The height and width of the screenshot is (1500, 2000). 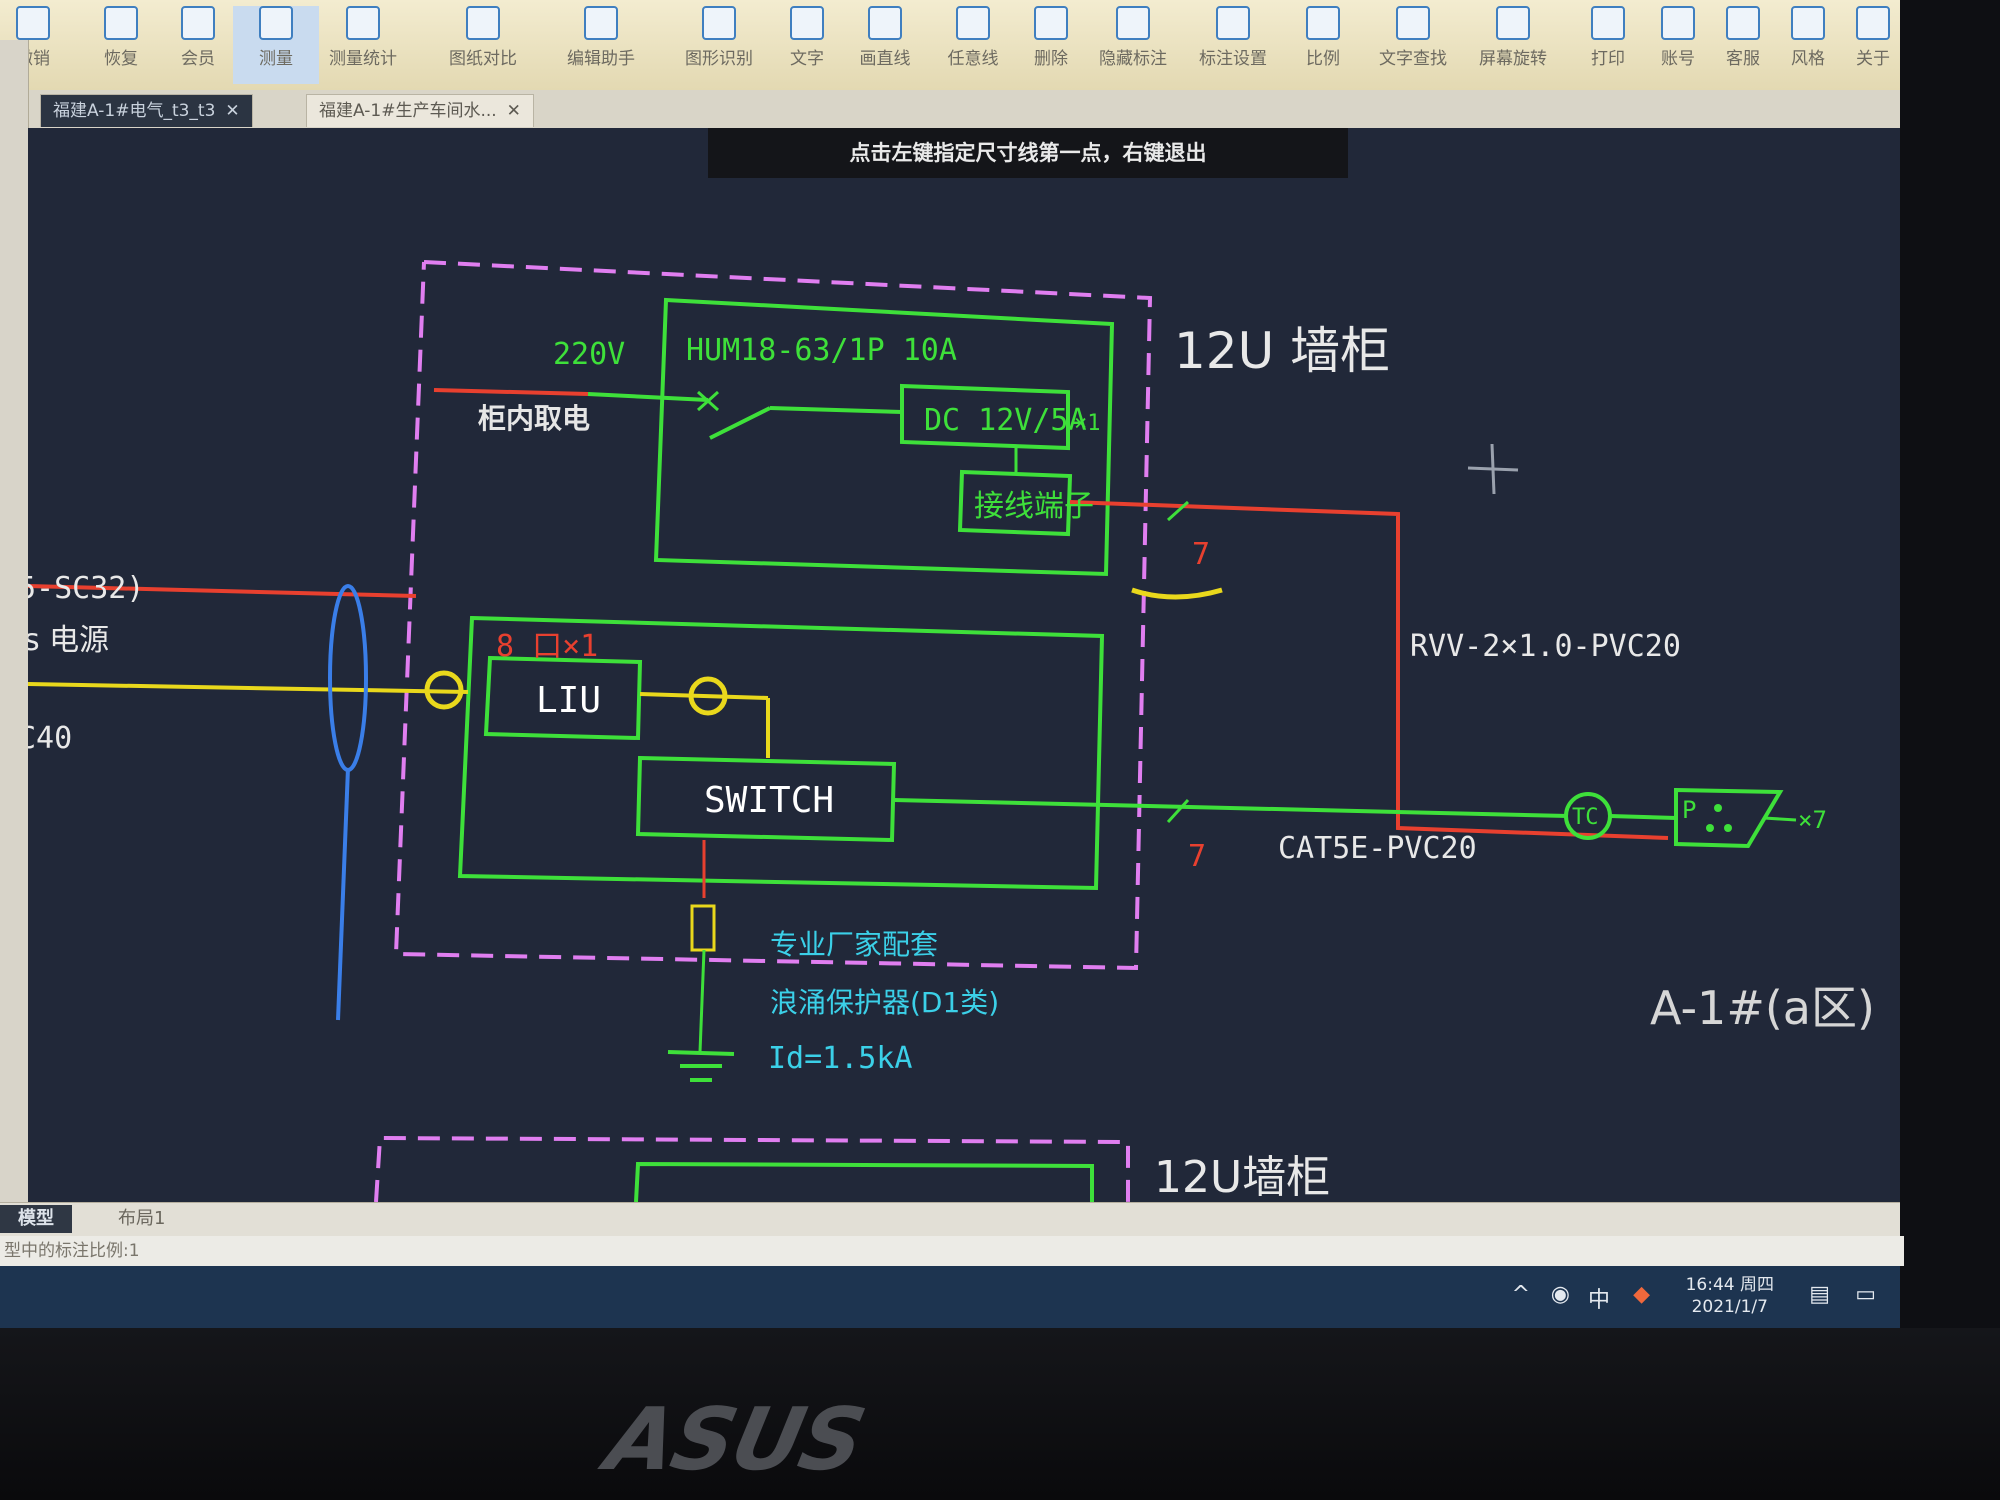 I want to click on measure-stats-icon, so click(x=363, y=23).